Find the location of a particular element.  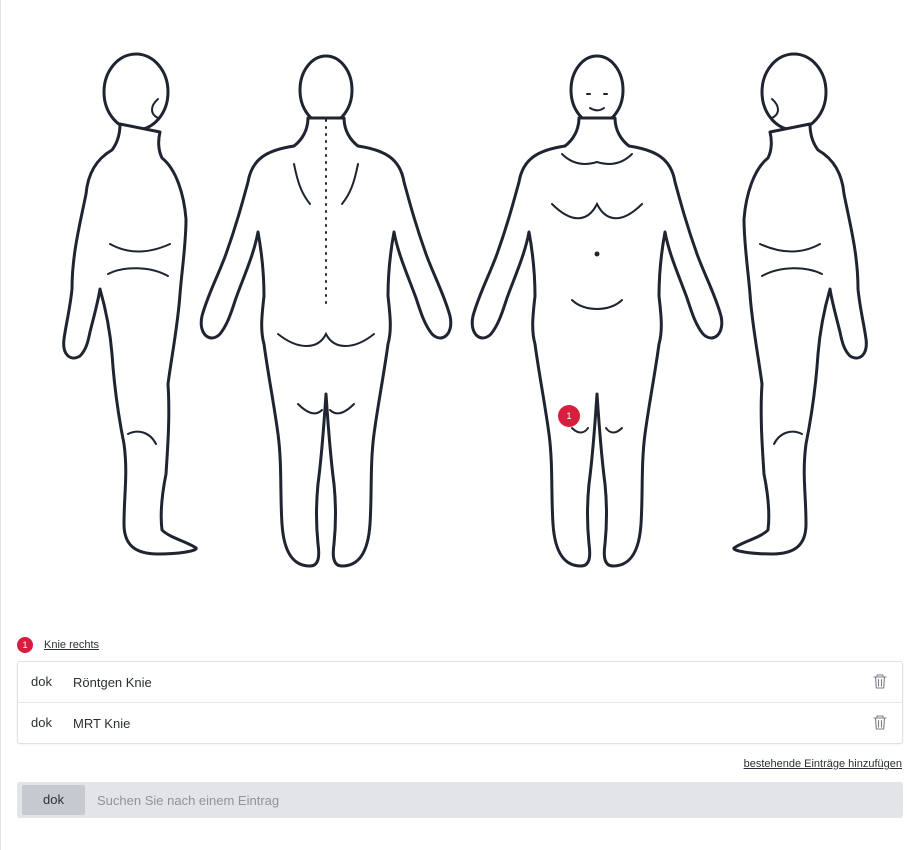

add-existing-entries-link: bestehende Einträge hinzufügen is located at coordinates (823, 764).